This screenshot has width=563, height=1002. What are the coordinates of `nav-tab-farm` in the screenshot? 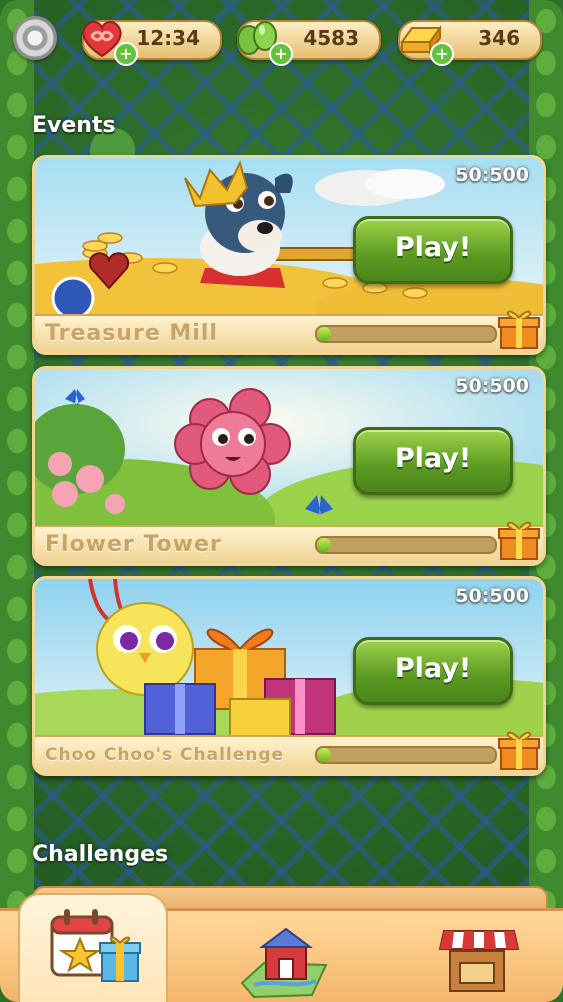 It's located at (280, 956).